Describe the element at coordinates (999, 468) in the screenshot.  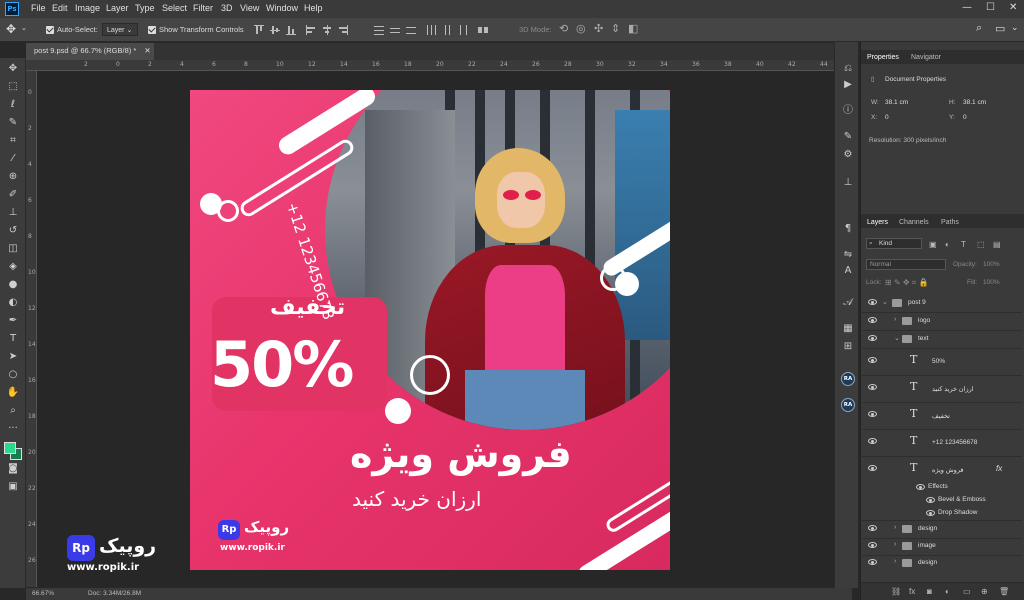
I see `fx-badge-icon: fx` at that location.